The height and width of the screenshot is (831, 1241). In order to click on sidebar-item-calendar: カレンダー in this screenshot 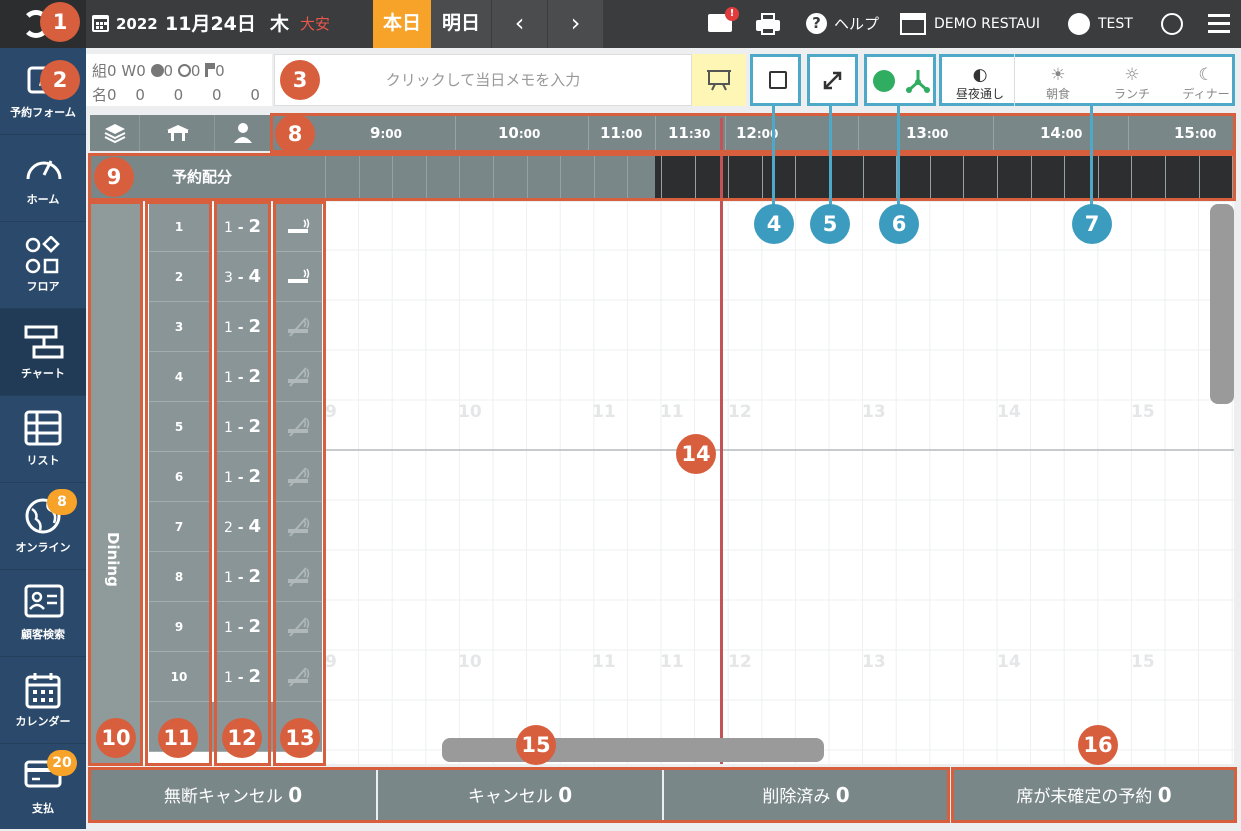, I will do `click(43, 700)`.